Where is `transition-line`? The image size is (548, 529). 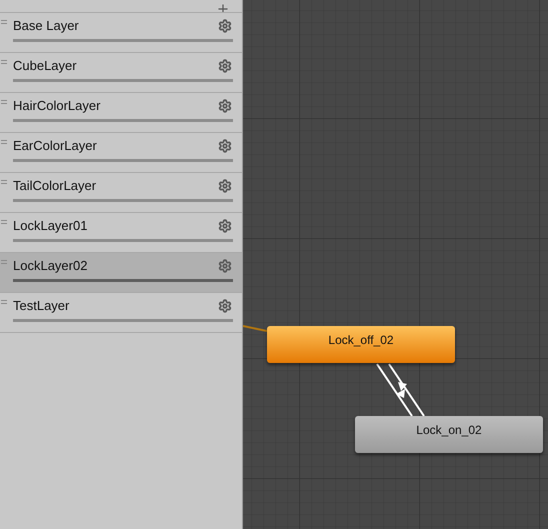
transition-line is located at coordinates (255, 329).